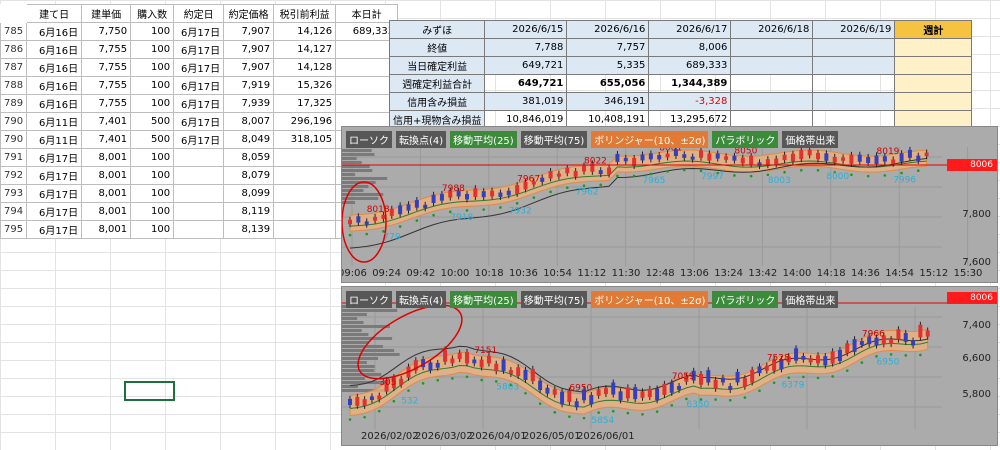 This screenshot has width=1000, height=450. What do you see at coordinates (650, 139) in the screenshot?
I see `bollinger-tag: ボリンジャー(10、±2σ)` at bounding box center [650, 139].